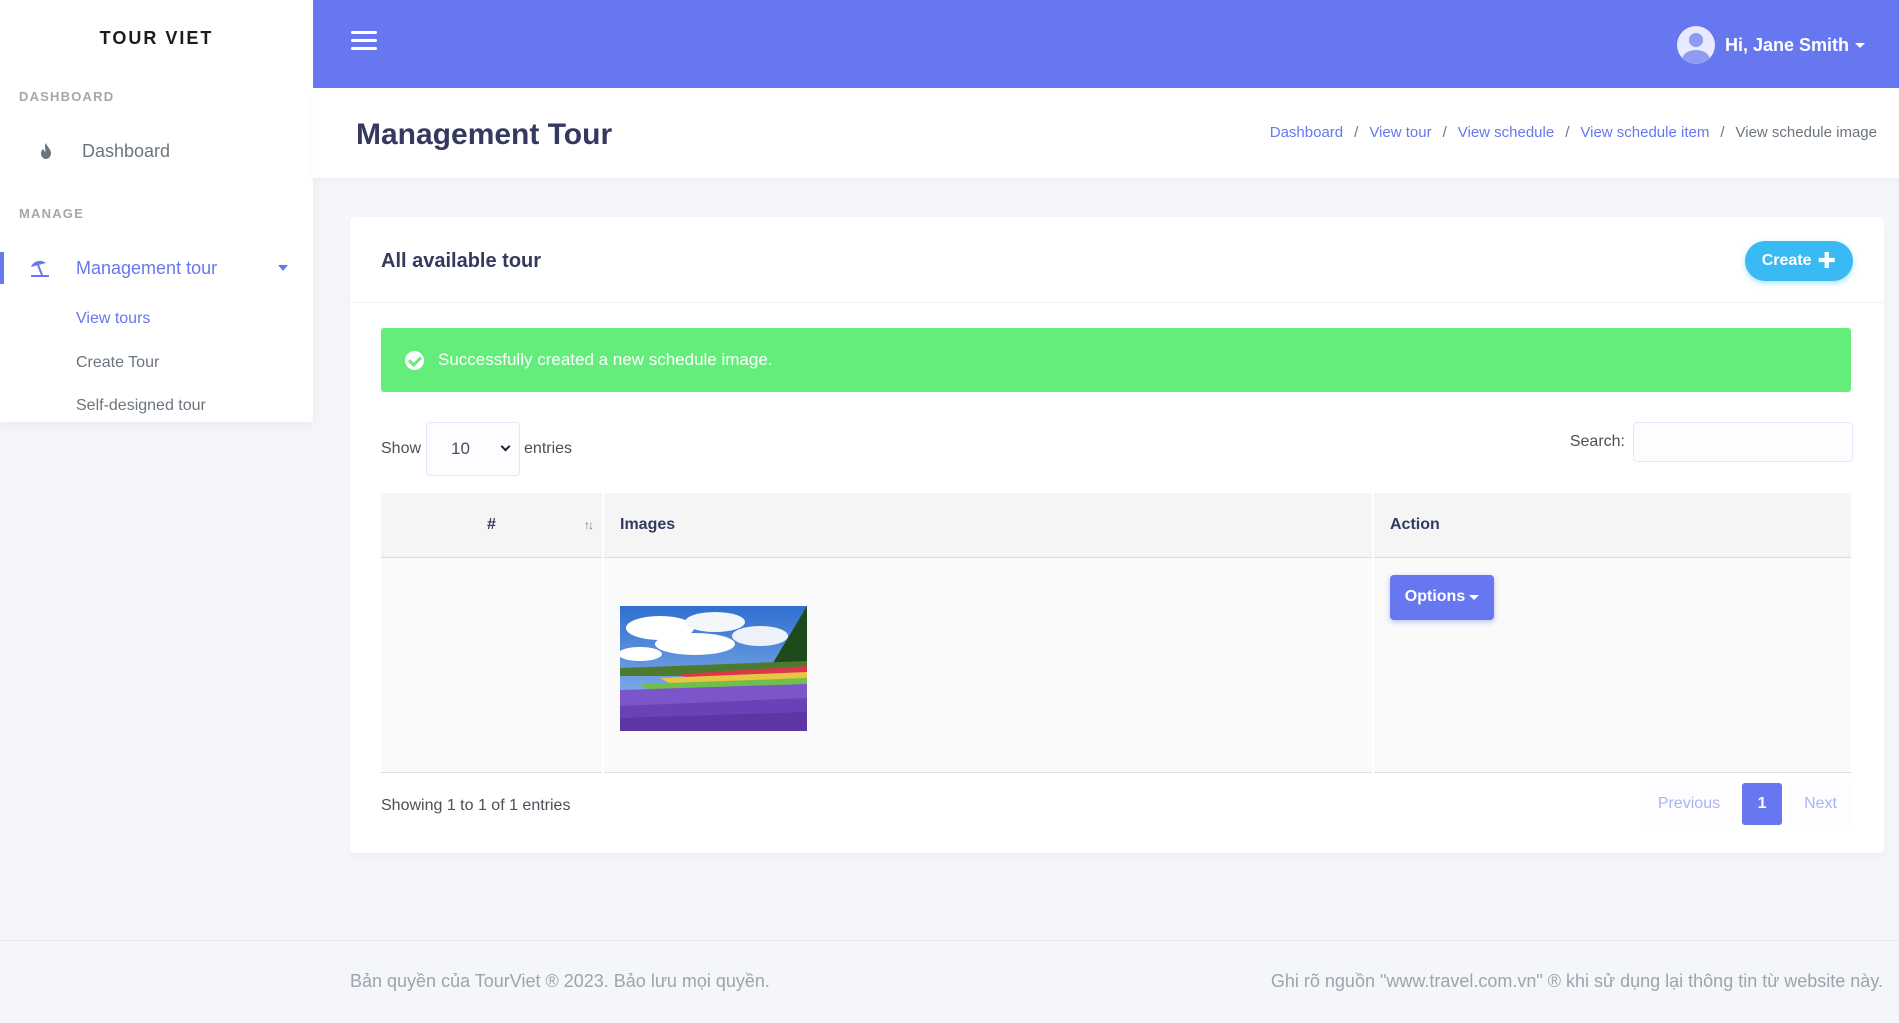  Describe the element at coordinates (1762, 804) in the screenshot. I see `page-button-1: 1` at that location.